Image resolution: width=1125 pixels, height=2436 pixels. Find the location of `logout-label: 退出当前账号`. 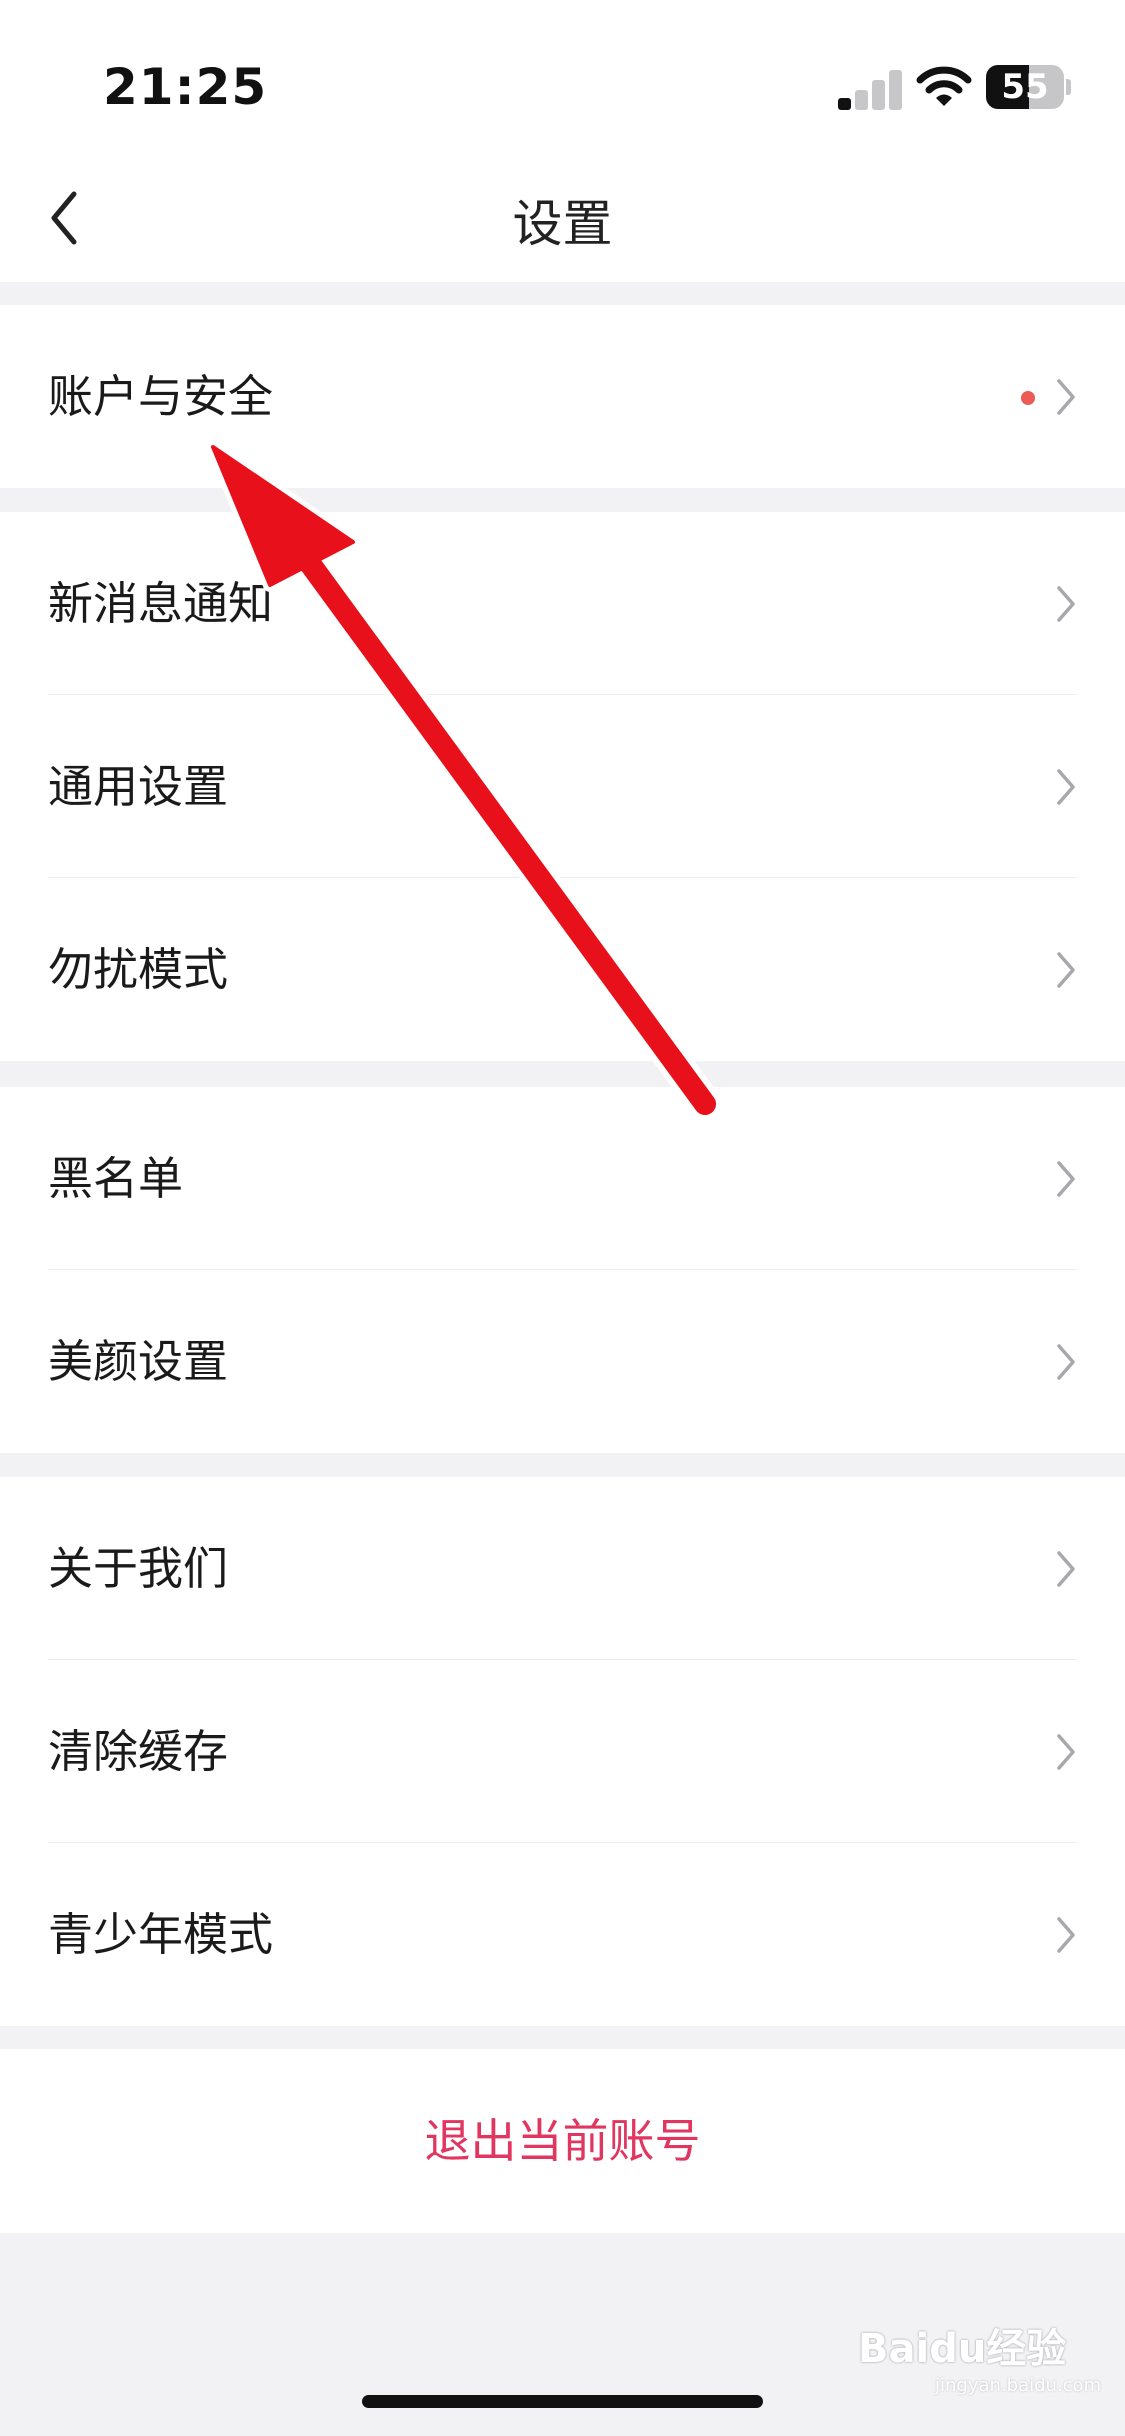

logout-label: 退出当前账号 is located at coordinates (562, 2141).